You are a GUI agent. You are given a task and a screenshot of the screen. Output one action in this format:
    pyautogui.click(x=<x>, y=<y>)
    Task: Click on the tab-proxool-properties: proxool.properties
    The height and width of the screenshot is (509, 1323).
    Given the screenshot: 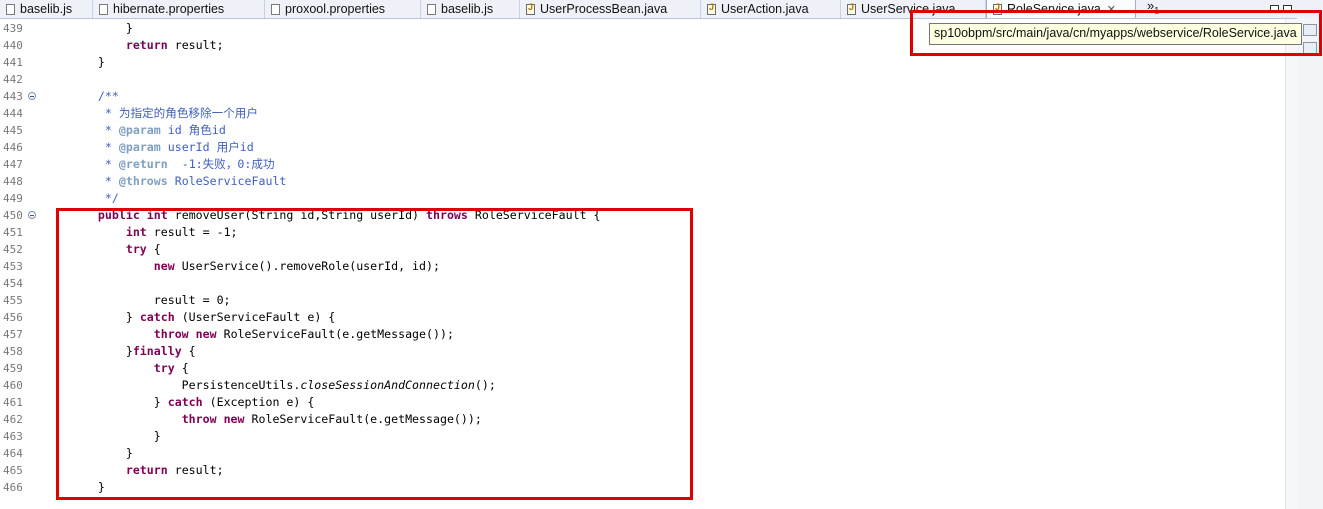 What is the action you would take?
    pyautogui.click(x=343, y=9)
    